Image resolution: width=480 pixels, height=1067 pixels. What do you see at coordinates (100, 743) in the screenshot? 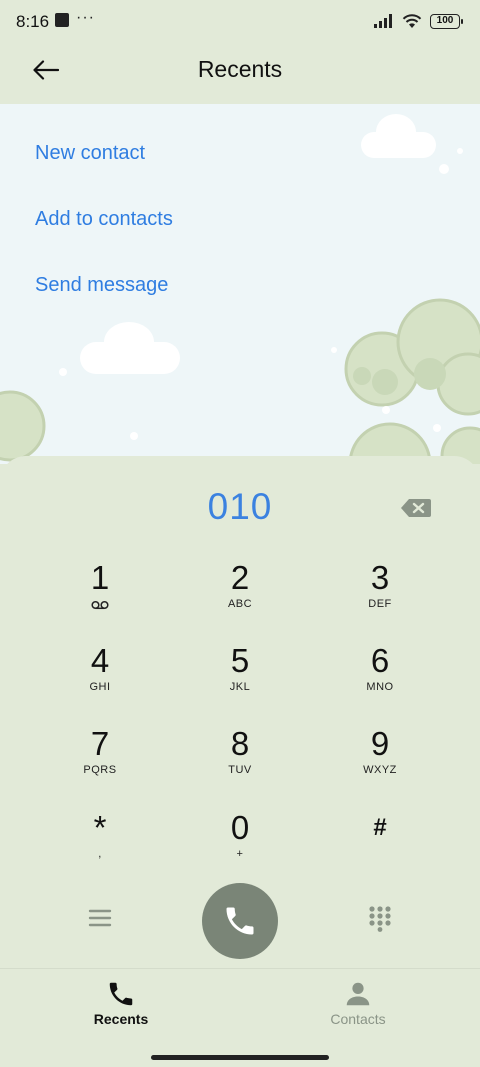
I see `key-digit: 7` at bounding box center [100, 743].